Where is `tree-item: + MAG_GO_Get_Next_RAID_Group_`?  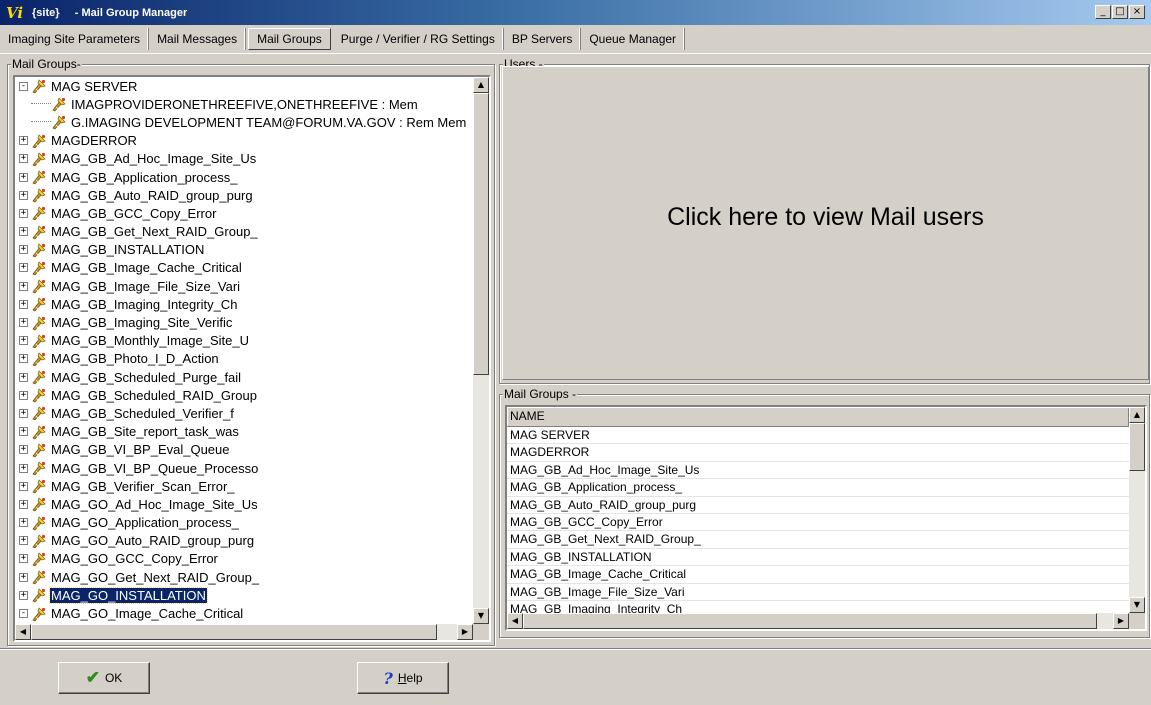
tree-item: + MAG_GO_Get_Next_RAID_Group_ is located at coordinates (244, 577).